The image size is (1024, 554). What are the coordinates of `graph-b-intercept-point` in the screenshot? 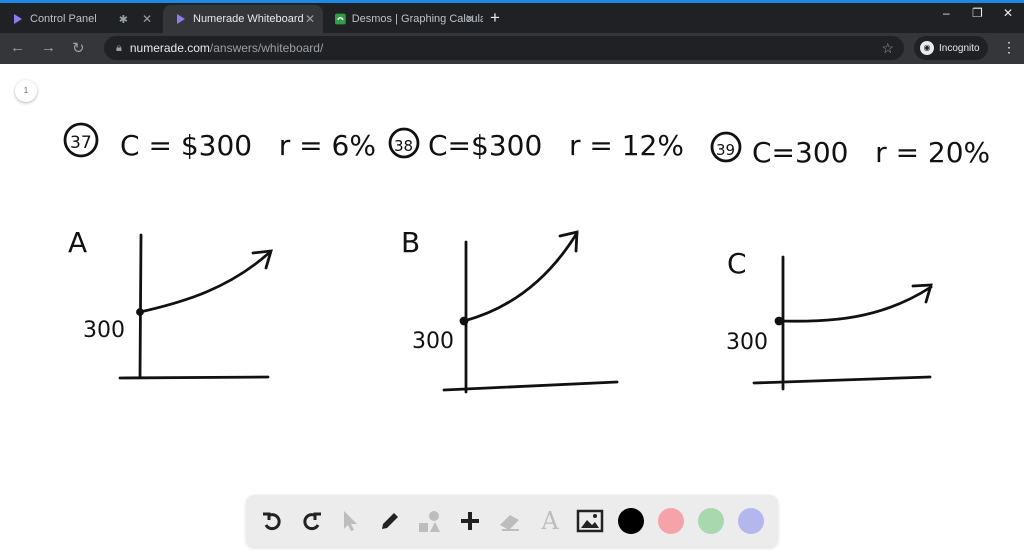 It's located at (464, 321).